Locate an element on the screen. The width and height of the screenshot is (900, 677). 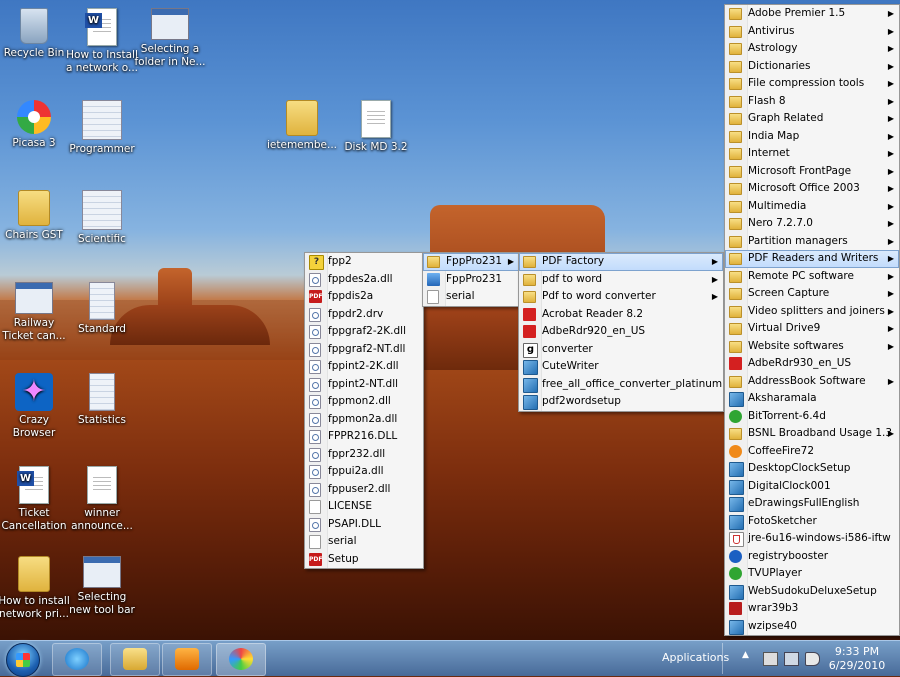
menu-item: FotoSketcher is located at coordinates (812, 522).